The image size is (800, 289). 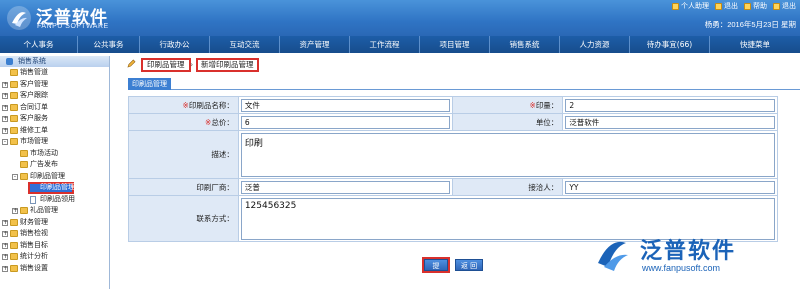 What do you see at coordinates (166, 65) in the screenshot?
I see `breadcrumb-print-mgmt: 印刷品管理` at bounding box center [166, 65].